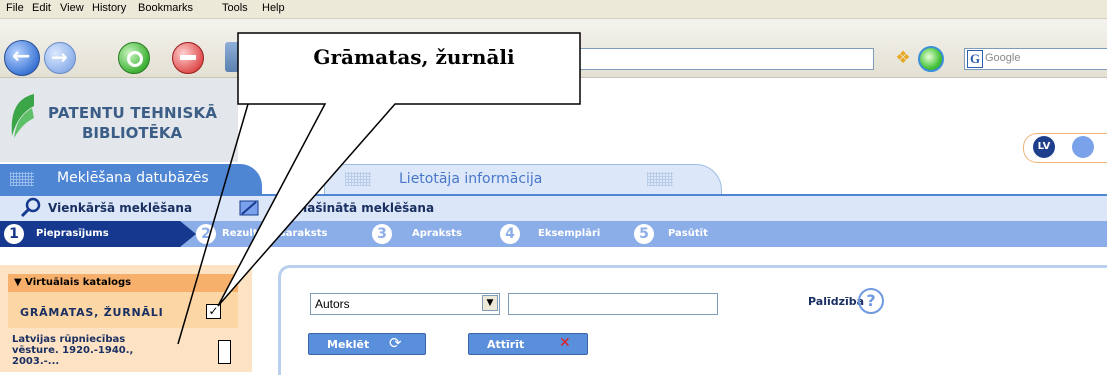  What do you see at coordinates (414, 57) in the screenshot?
I see `callout-text: Grāmatas, žurnāli` at bounding box center [414, 57].